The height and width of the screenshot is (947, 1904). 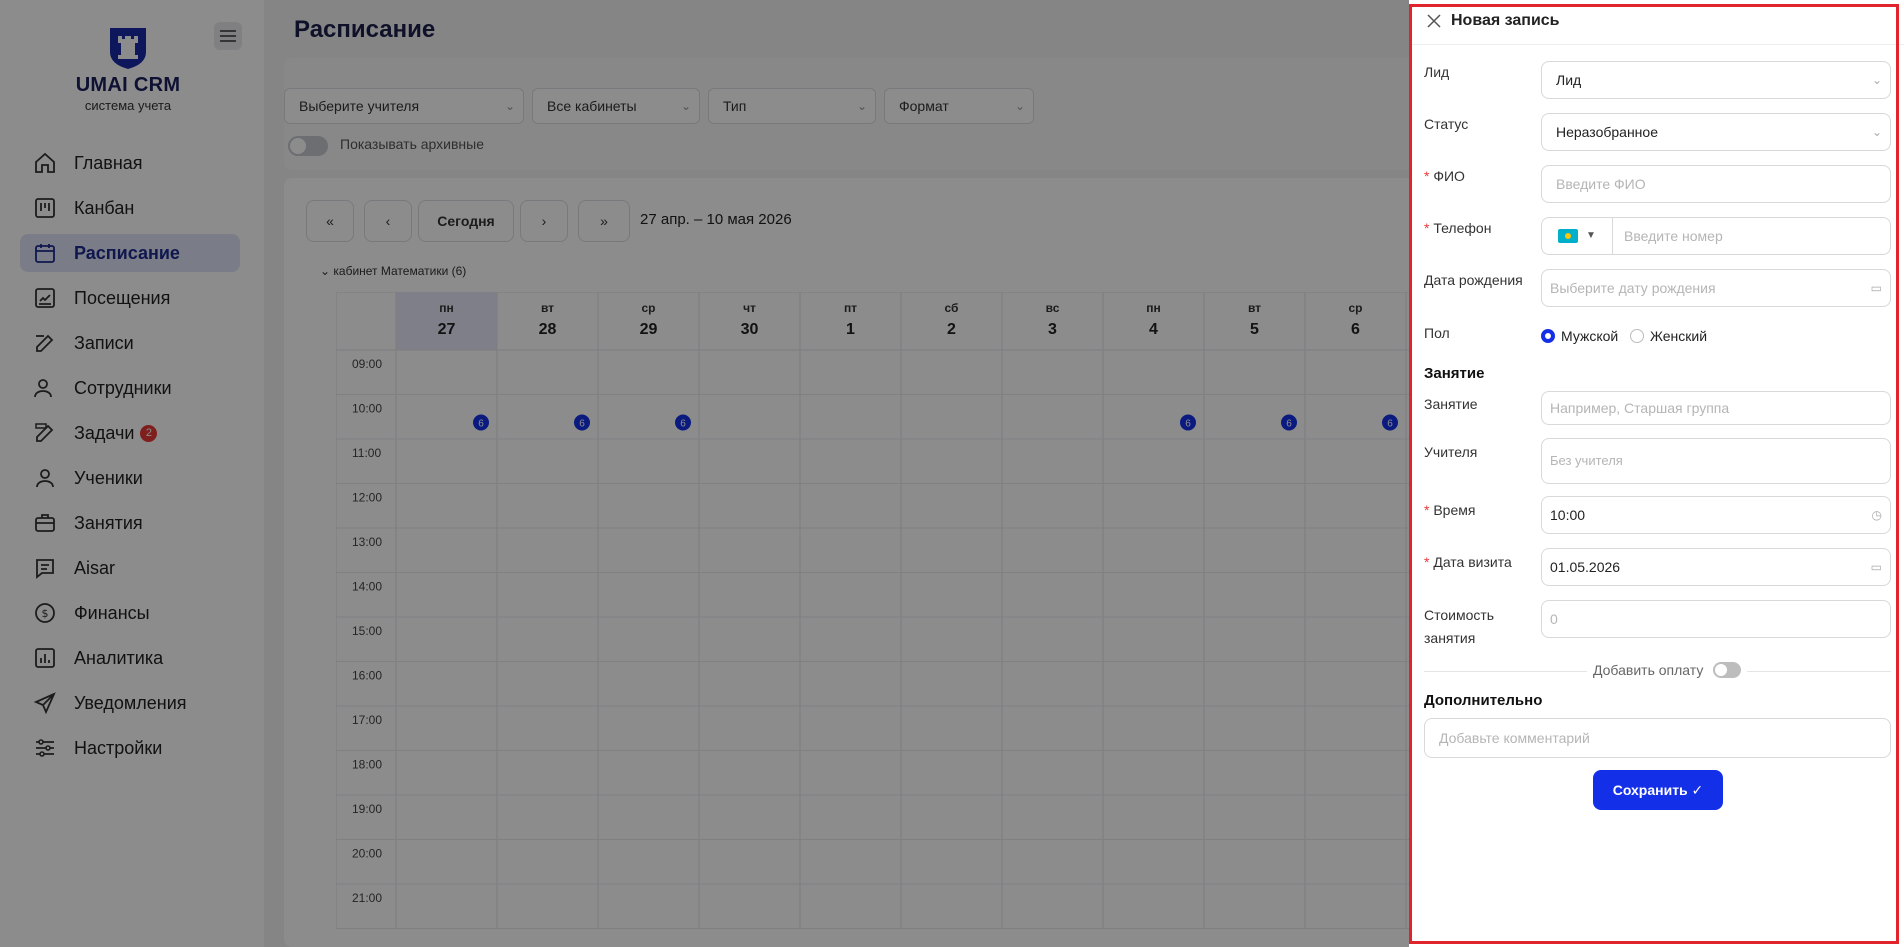 I want to click on add-payment-toggle, so click(x=1727, y=670).